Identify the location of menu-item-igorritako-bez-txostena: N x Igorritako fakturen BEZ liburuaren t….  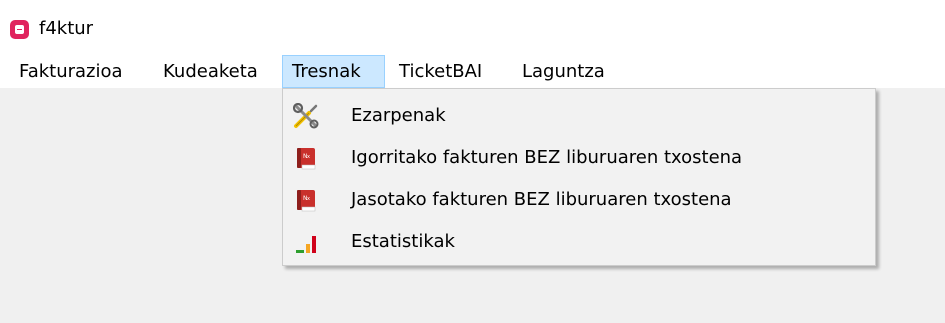
(579, 158).